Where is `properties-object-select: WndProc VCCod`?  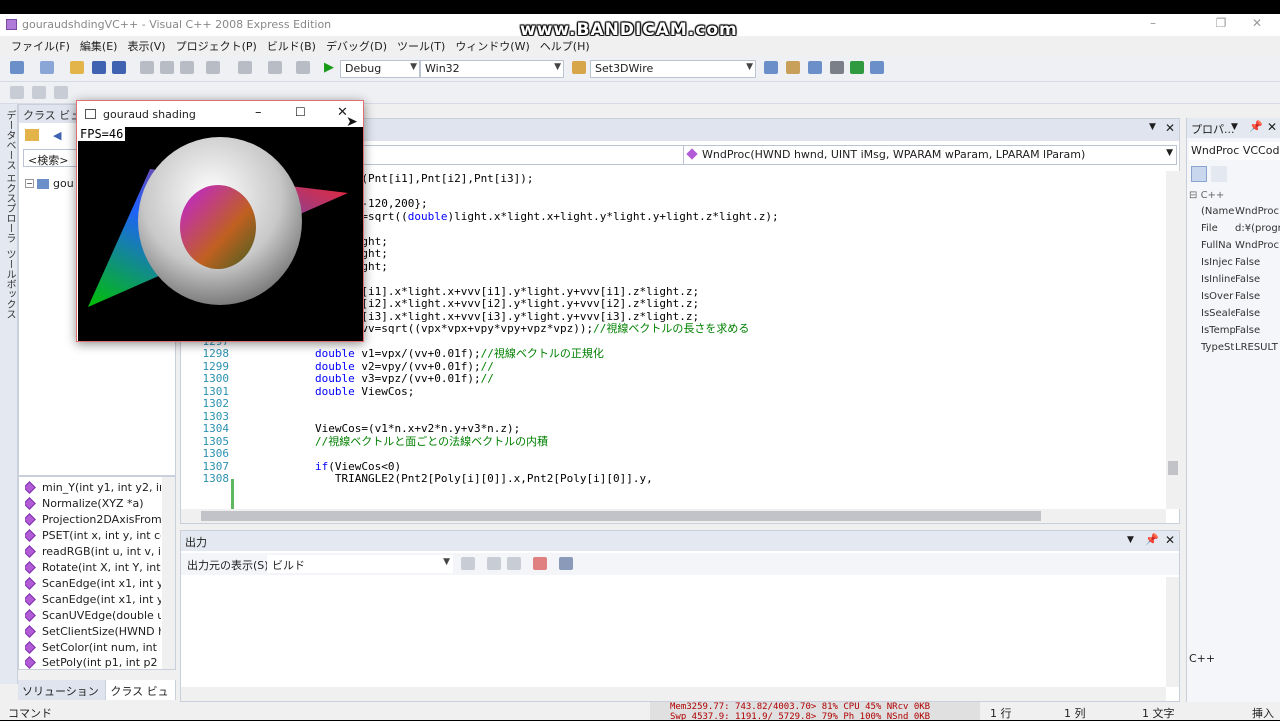
properties-object-select: WndProc VCCod is located at coordinates (1234, 151).